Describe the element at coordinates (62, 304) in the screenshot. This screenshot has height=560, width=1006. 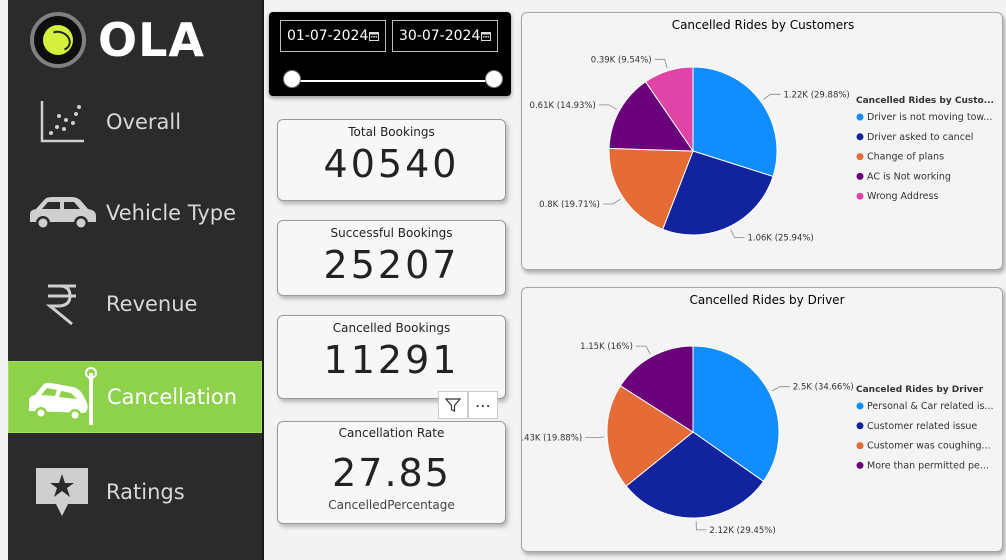
I see `rupee-icon` at that location.